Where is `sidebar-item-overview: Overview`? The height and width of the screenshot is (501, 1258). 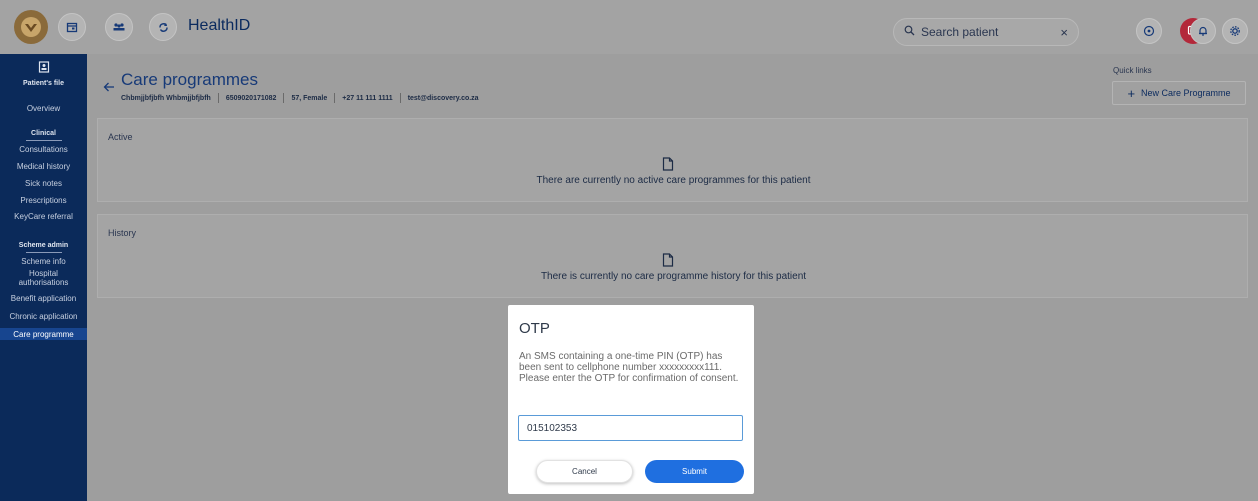
sidebar-item-overview: Overview is located at coordinates (43, 108).